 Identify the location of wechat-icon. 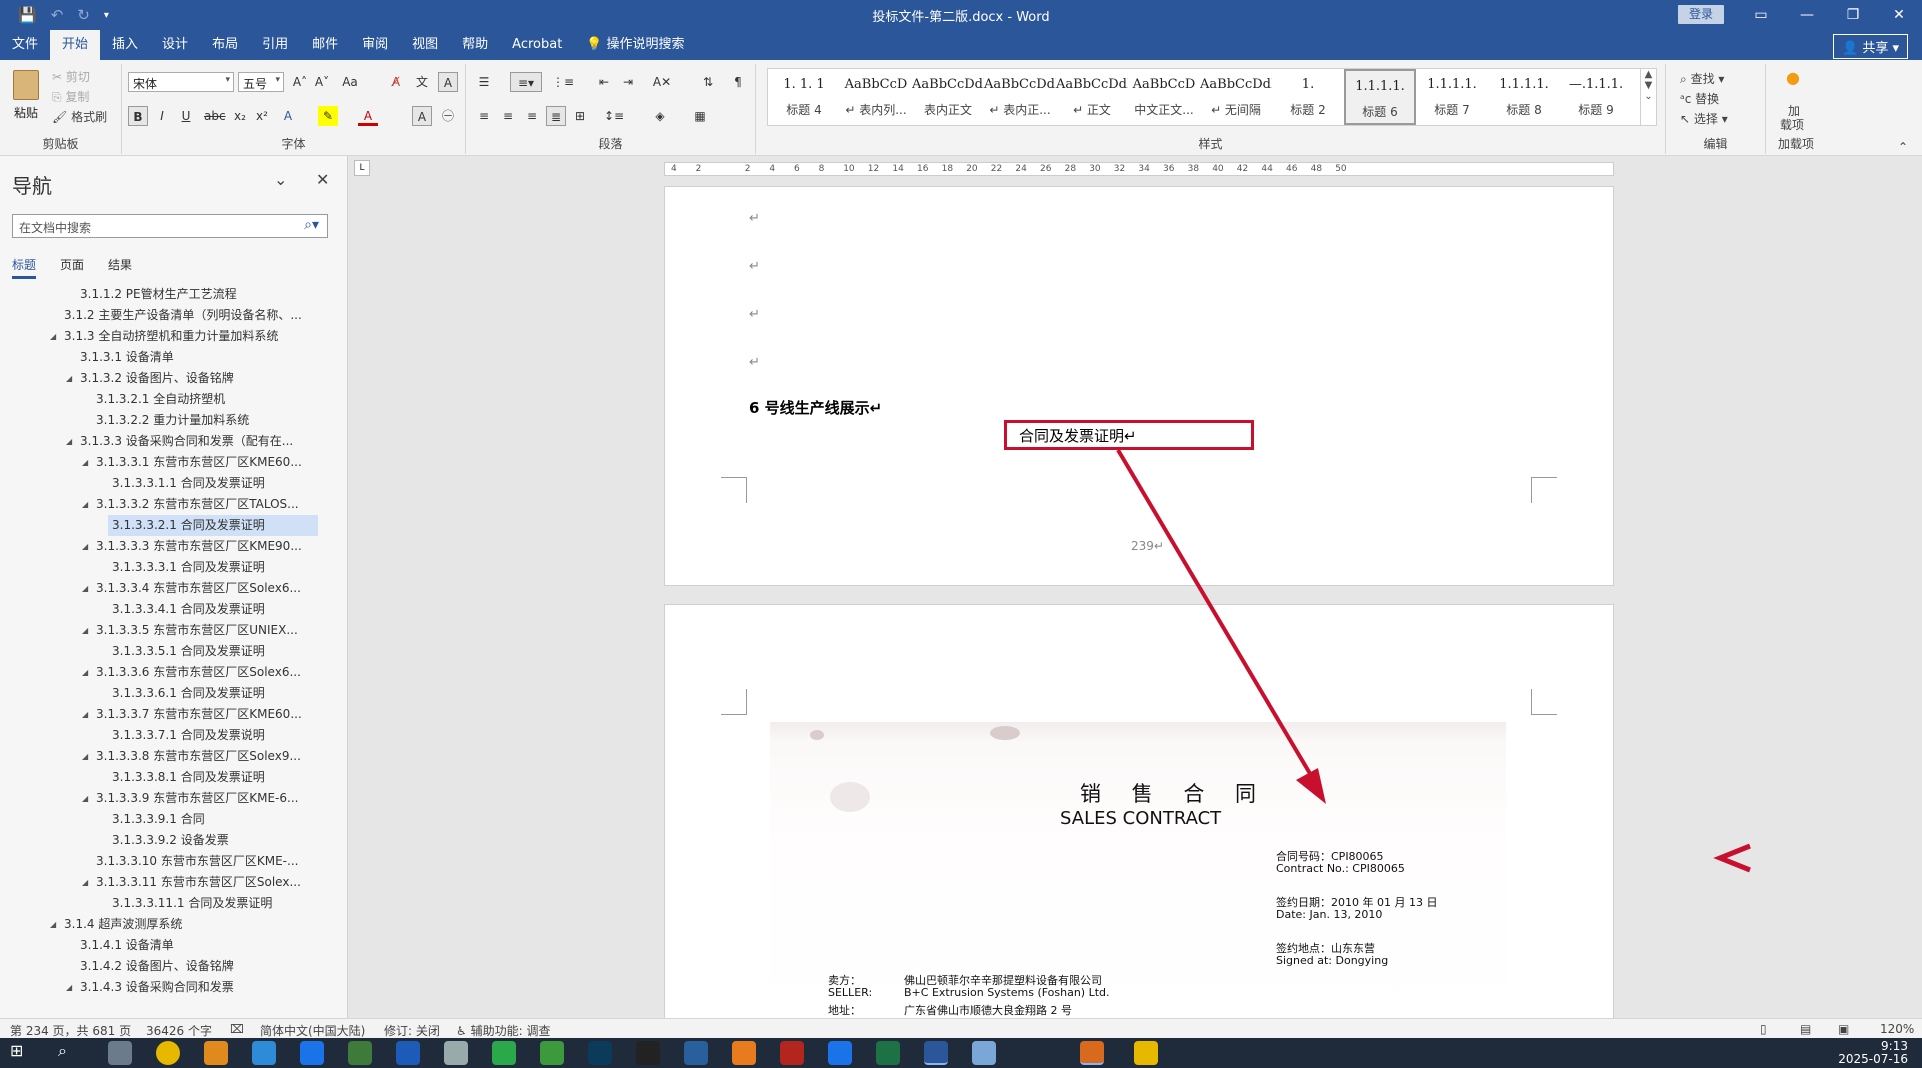
(504, 1053).